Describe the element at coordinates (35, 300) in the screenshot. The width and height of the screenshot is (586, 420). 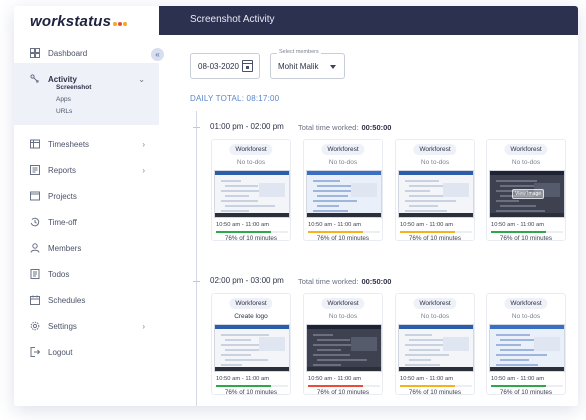
I see `schedules-icon` at that location.